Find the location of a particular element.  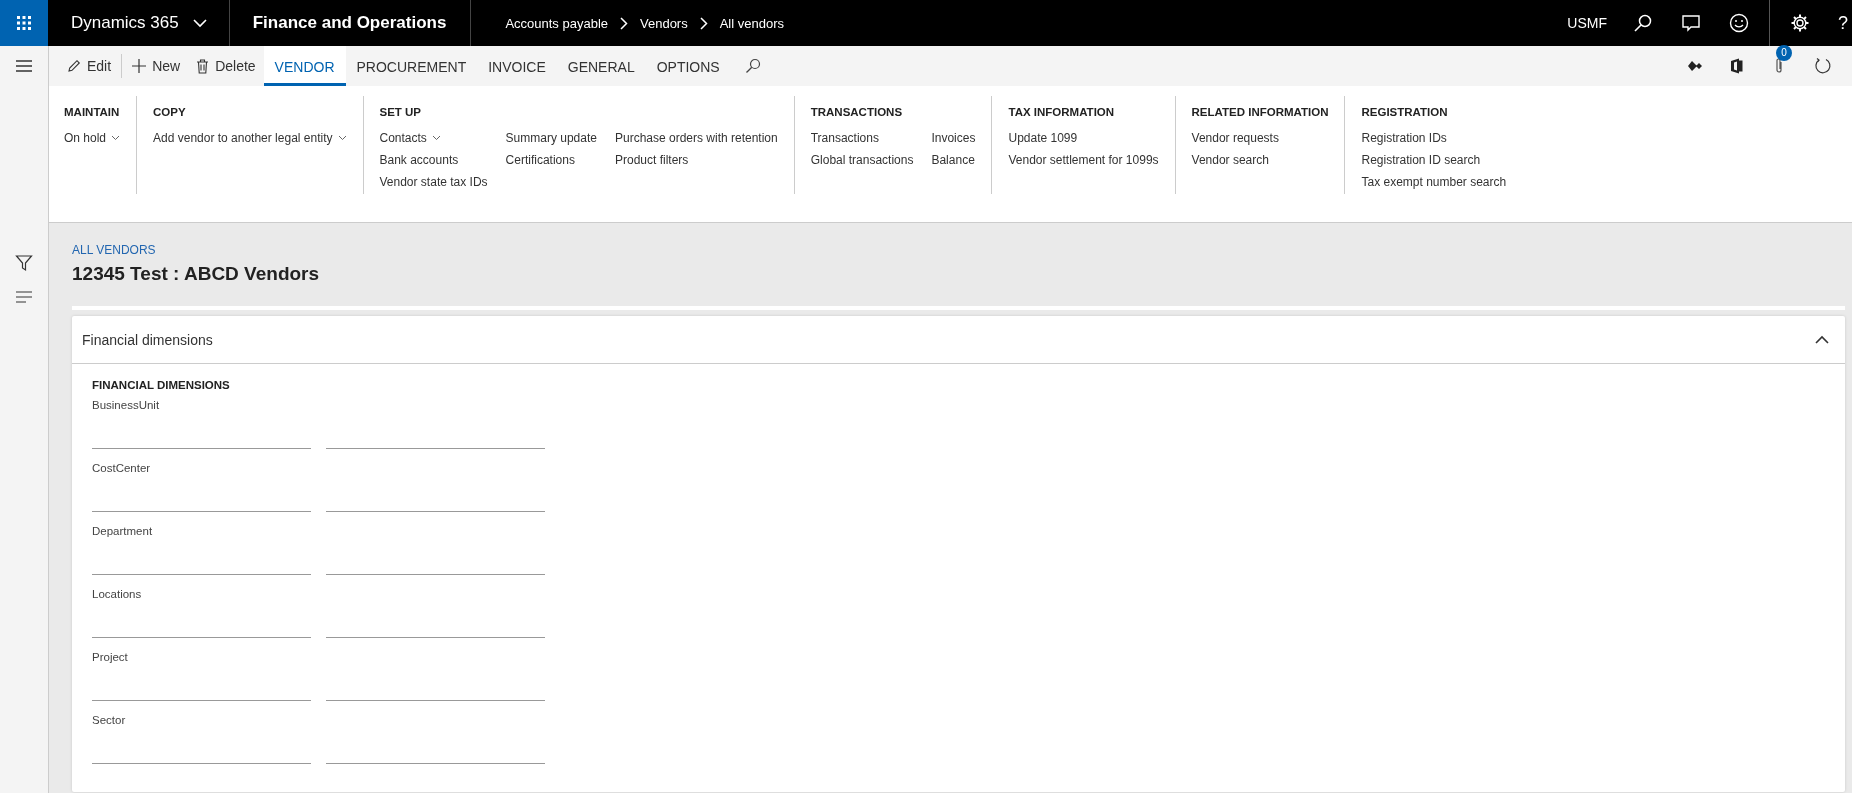

ribbon-command: Bank accounts is located at coordinates (419, 160).